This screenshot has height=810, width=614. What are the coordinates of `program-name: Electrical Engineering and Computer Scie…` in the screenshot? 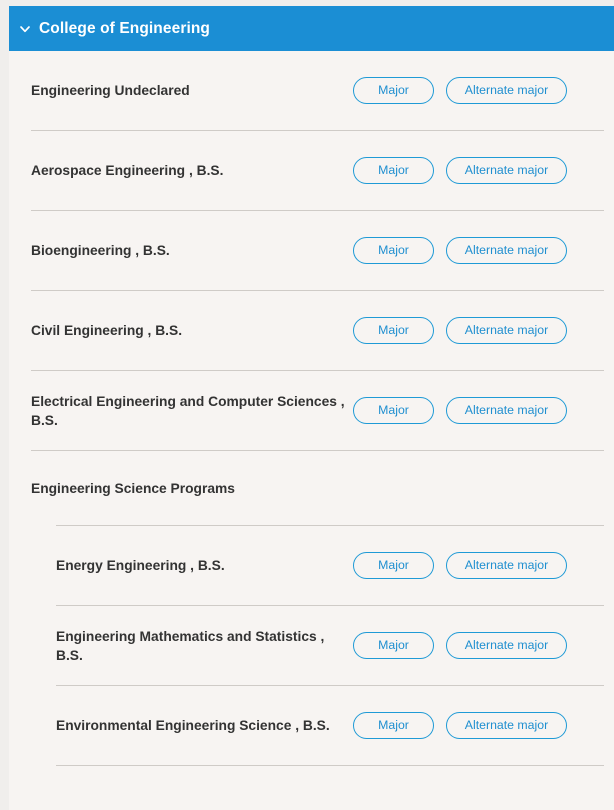 It's located at (188, 410).